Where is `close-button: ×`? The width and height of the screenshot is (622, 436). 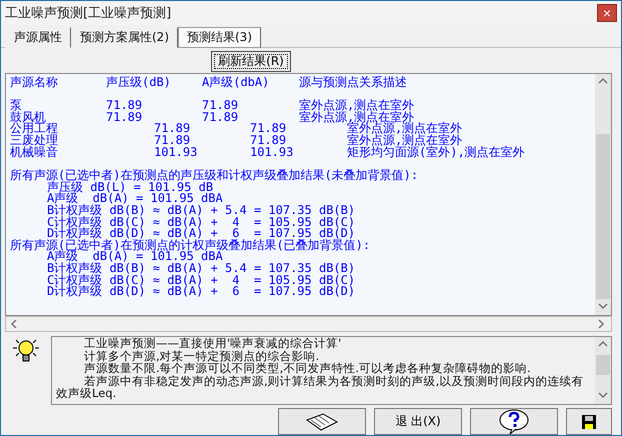 close-button: × is located at coordinates (607, 13).